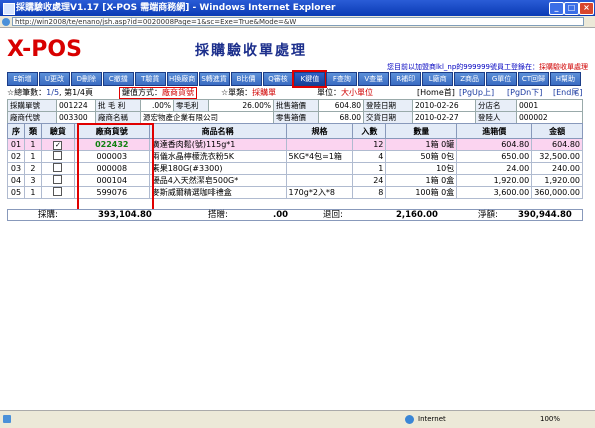  I want to click on toolbar-button: V查量, so click(374, 79).